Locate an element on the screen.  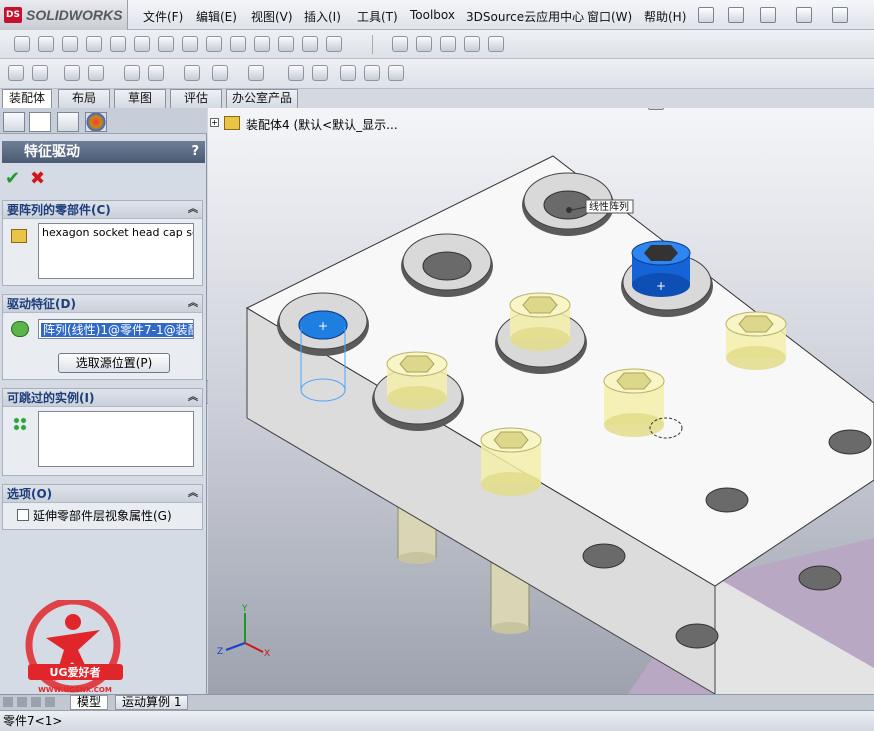
move-component-icon is located at coordinates (166, 44).